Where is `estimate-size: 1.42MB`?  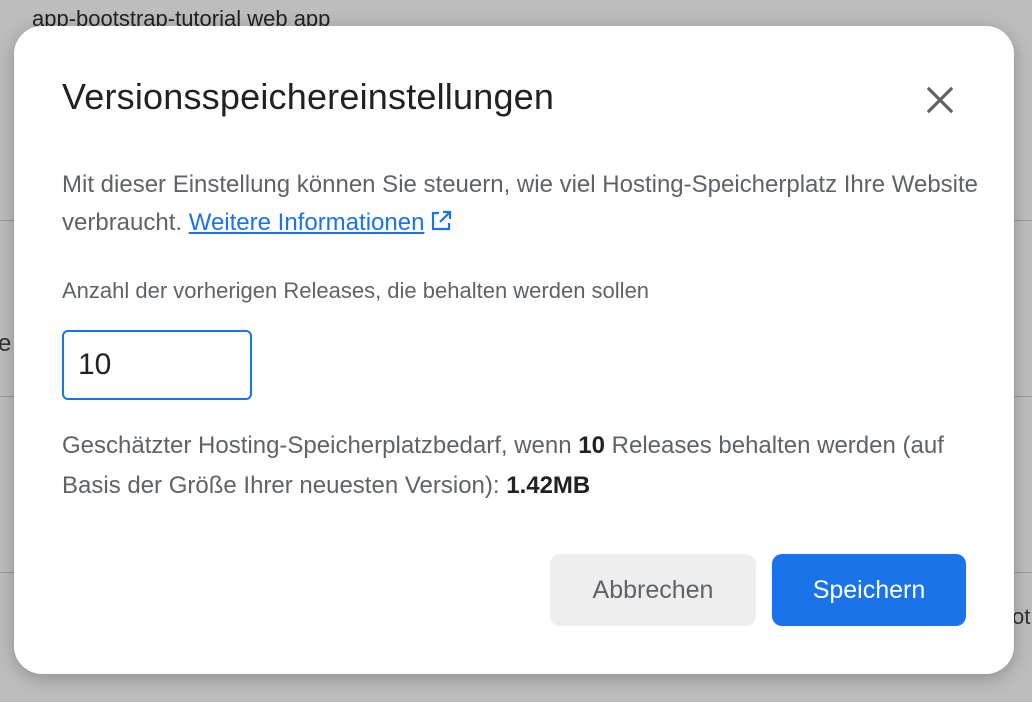
estimate-size: 1.42MB is located at coordinates (548, 485).